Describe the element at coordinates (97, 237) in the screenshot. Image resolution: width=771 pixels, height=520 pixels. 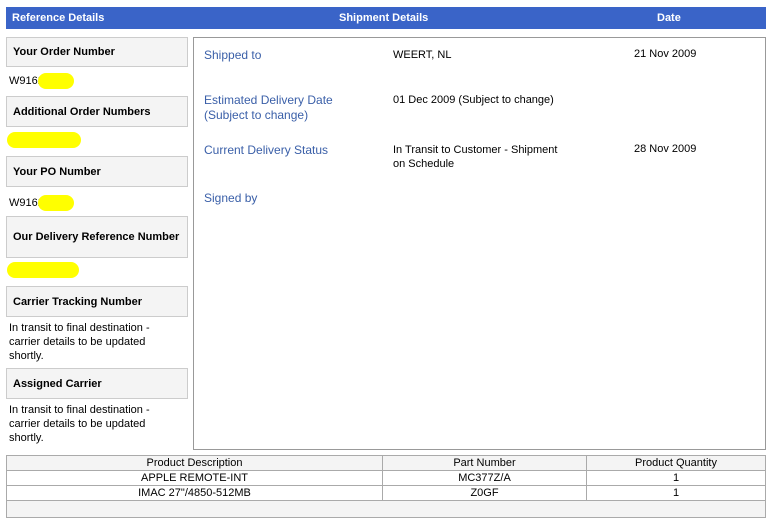
I see `delivery-reference-label: Our Delivery Reference Number` at that location.